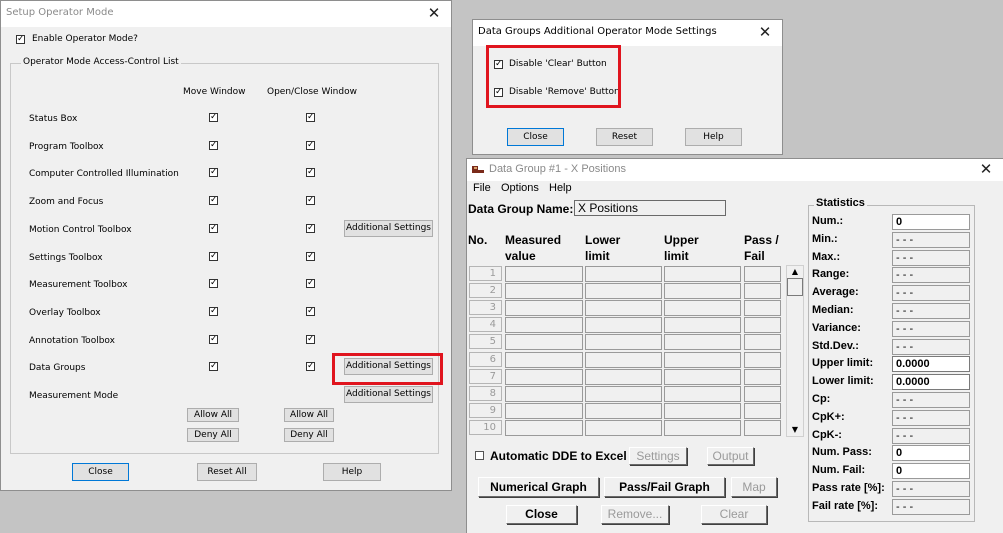  Describe the element at coordinates (213, 435) in the screenshot. I see `deny-all-move-button: Deny All` at that location.